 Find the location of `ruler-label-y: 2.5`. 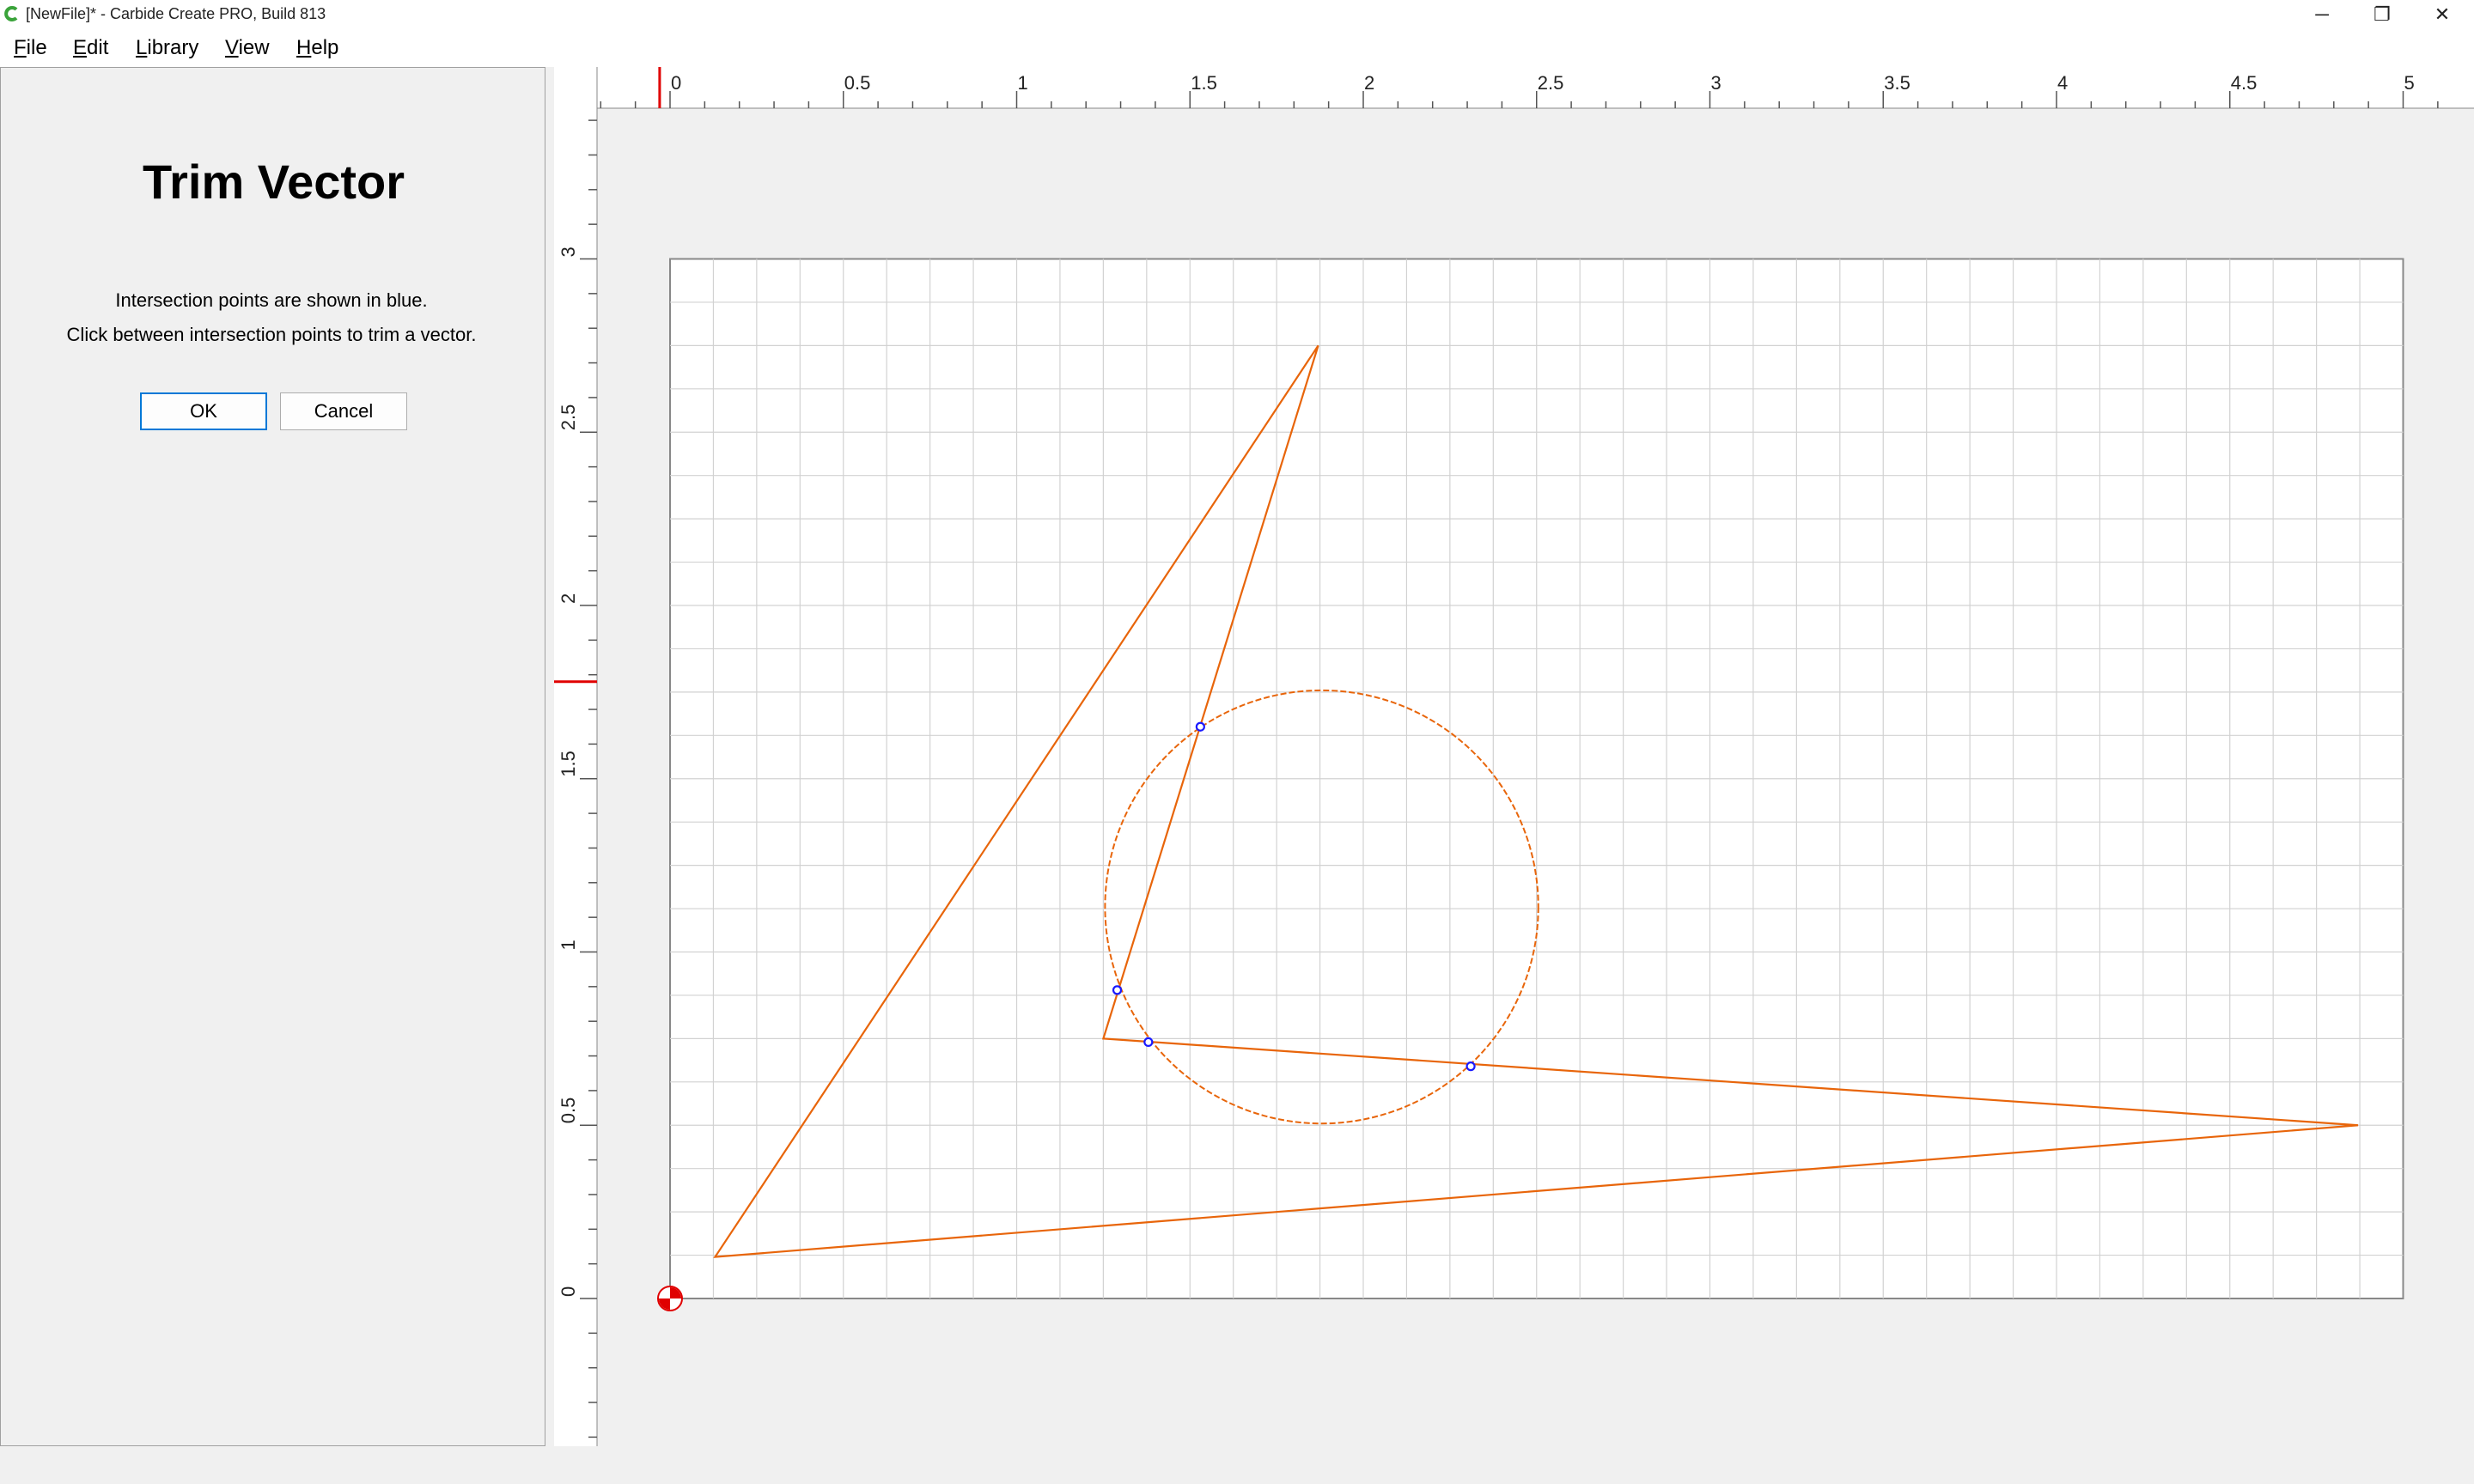

ruler-label-y: 2.5 is located at coordinates (568, 417).